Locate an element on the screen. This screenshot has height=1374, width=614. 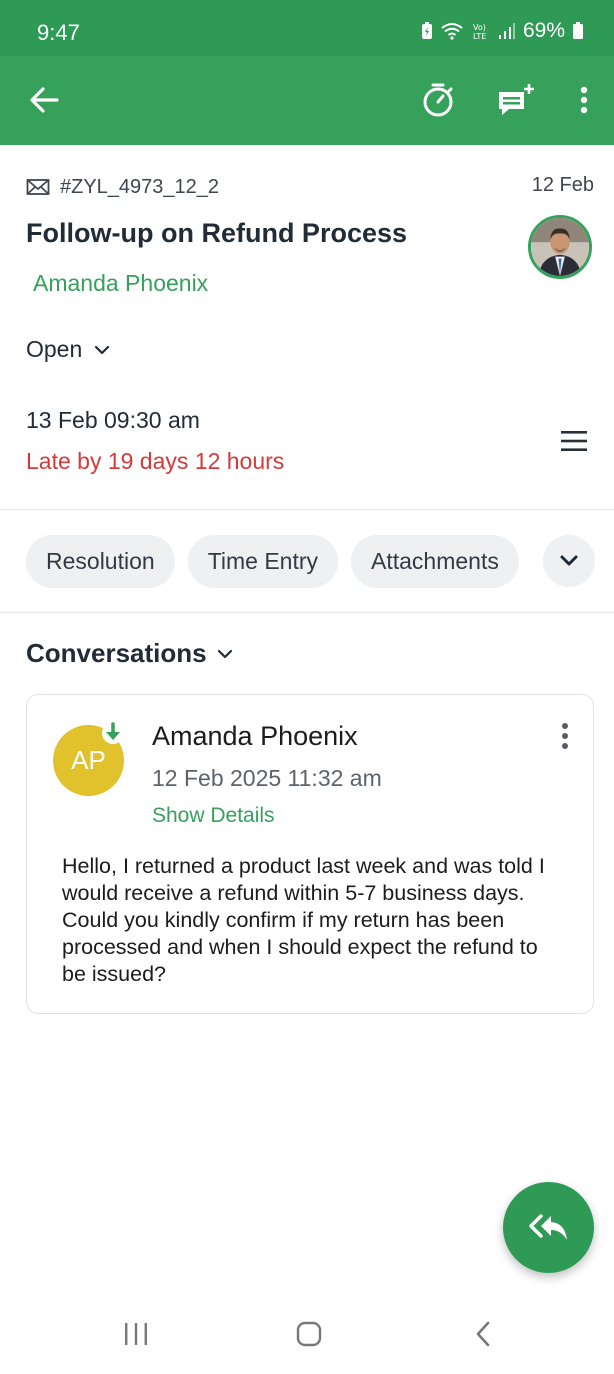
back-button is located at coordinates (44, 100).